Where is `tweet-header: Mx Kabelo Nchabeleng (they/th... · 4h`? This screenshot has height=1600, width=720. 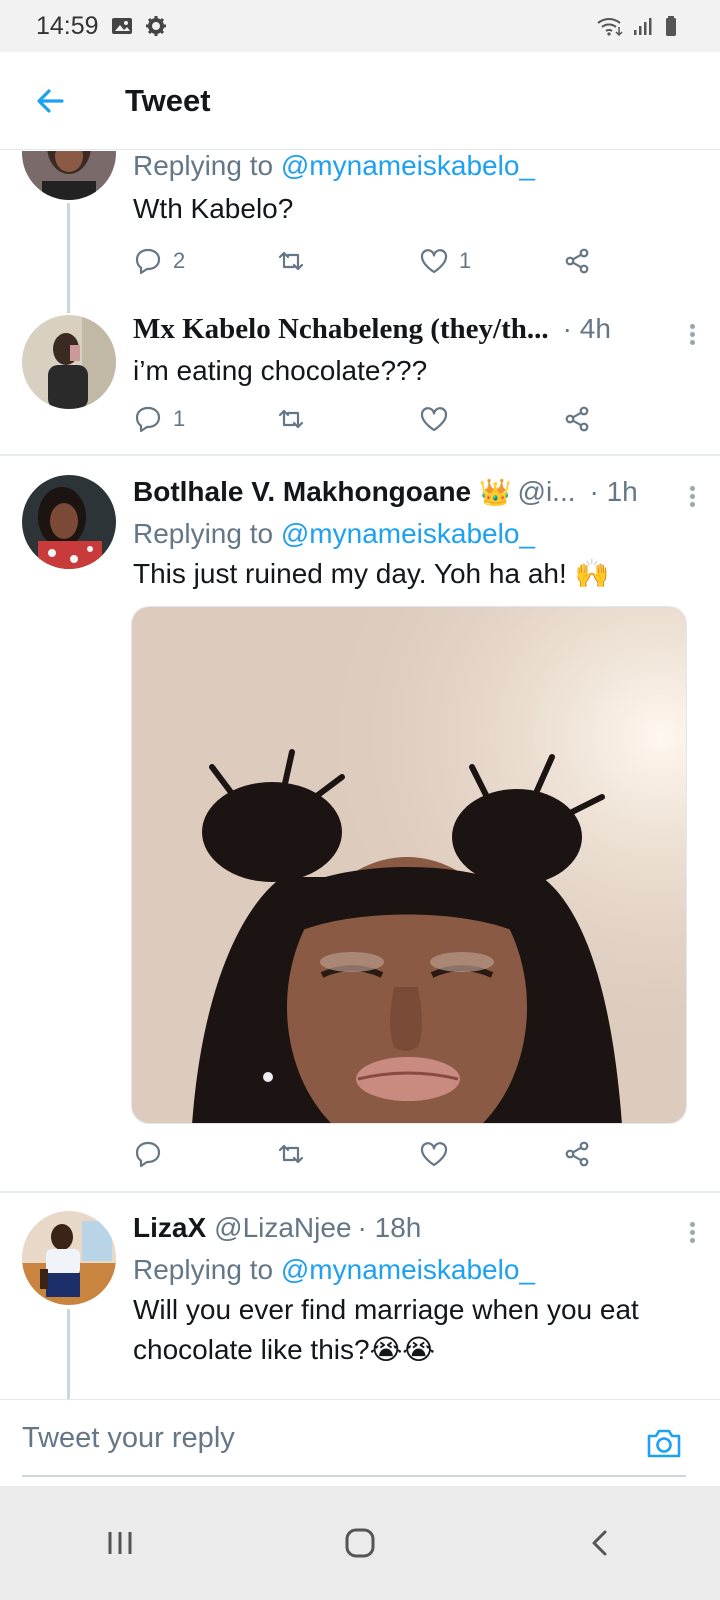
tweet-header: Mx Kabelo Nchabeleng (they/th... · 4h is located at coordinates (418, 332).